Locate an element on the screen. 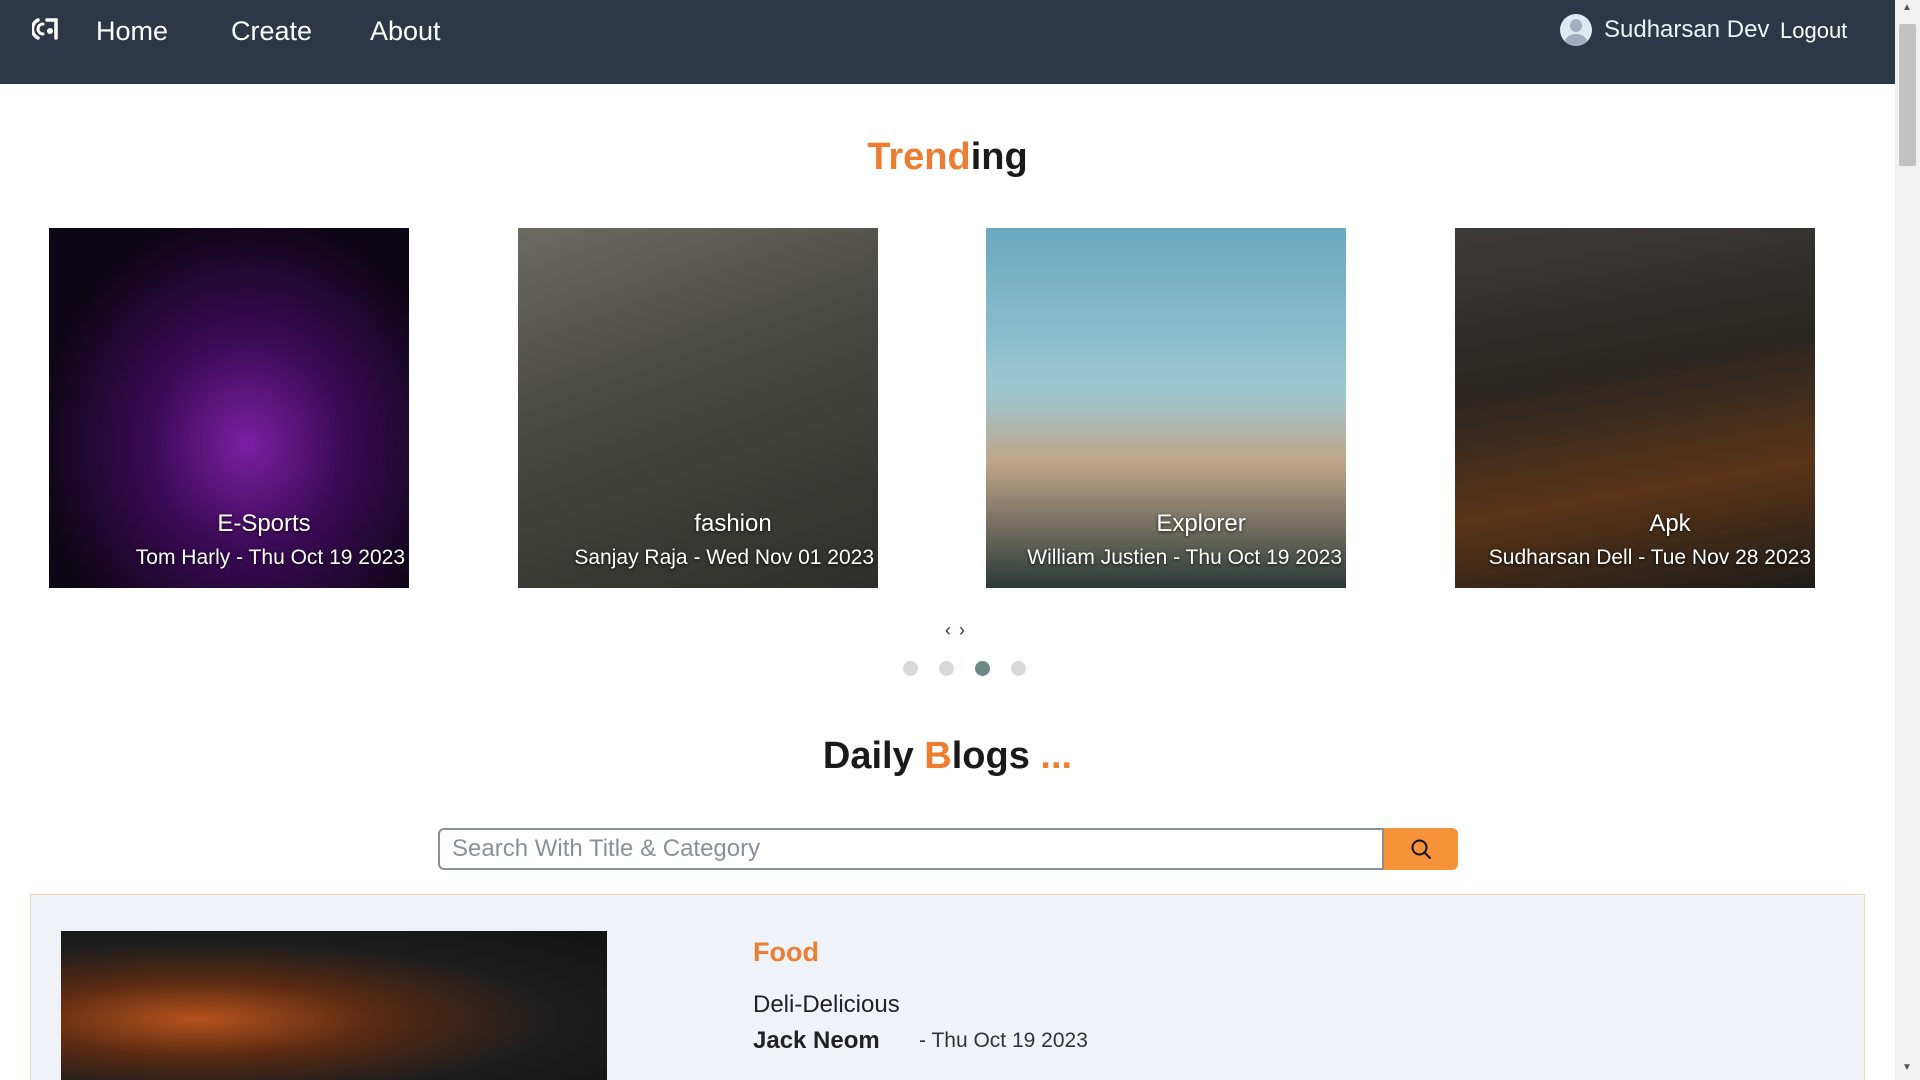 The height and width of the screenshot is (1080, 1920). trending-card-meta: Tom Harly - Thu Oct 19 2023 is located at coordinates (270, 557).